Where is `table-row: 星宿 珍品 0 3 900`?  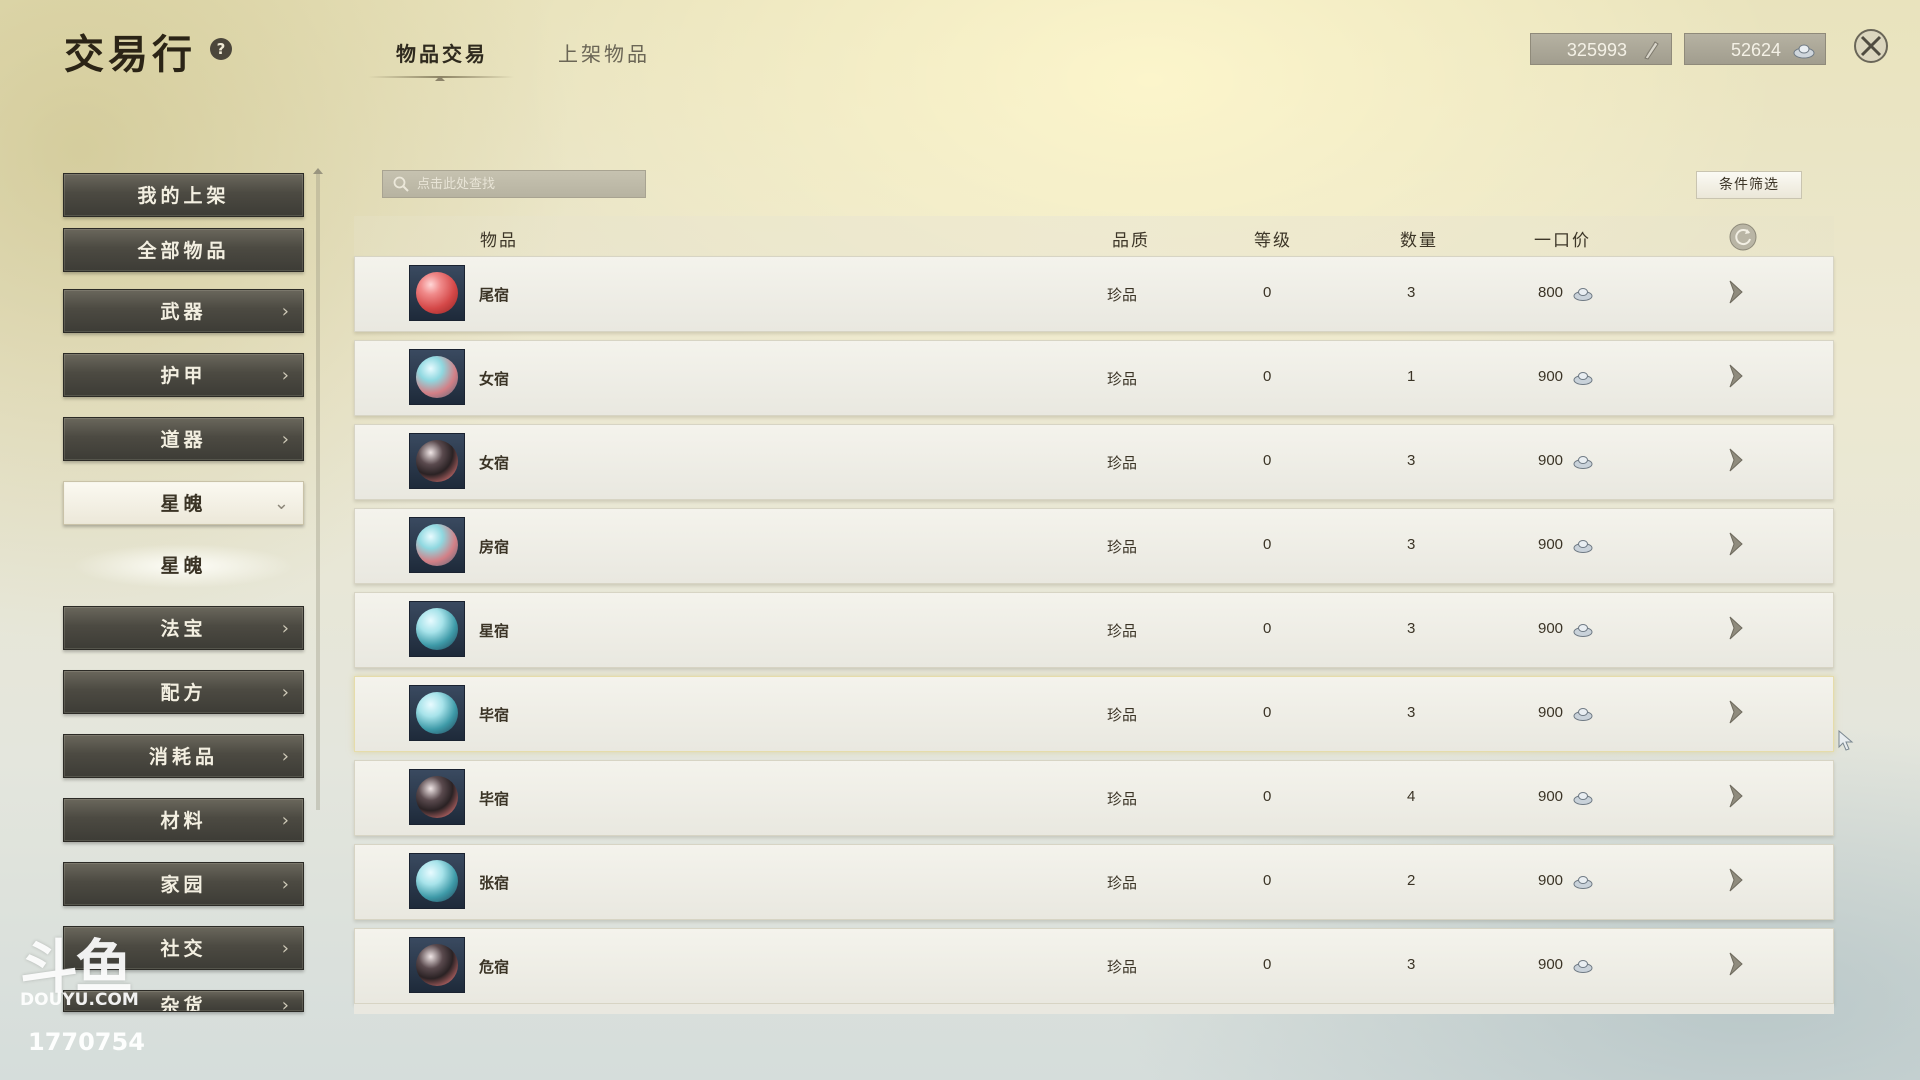
table-row: 星宿 珍品 0 3 900 is located at coordinates (1094, 630).